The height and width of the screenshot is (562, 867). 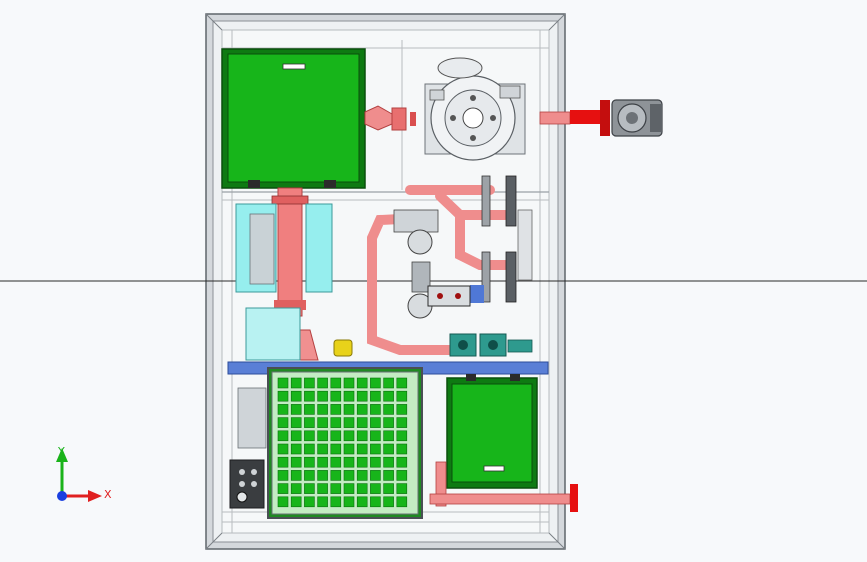 I want to click on x-axis-label: X, so click(x=108, y=494).